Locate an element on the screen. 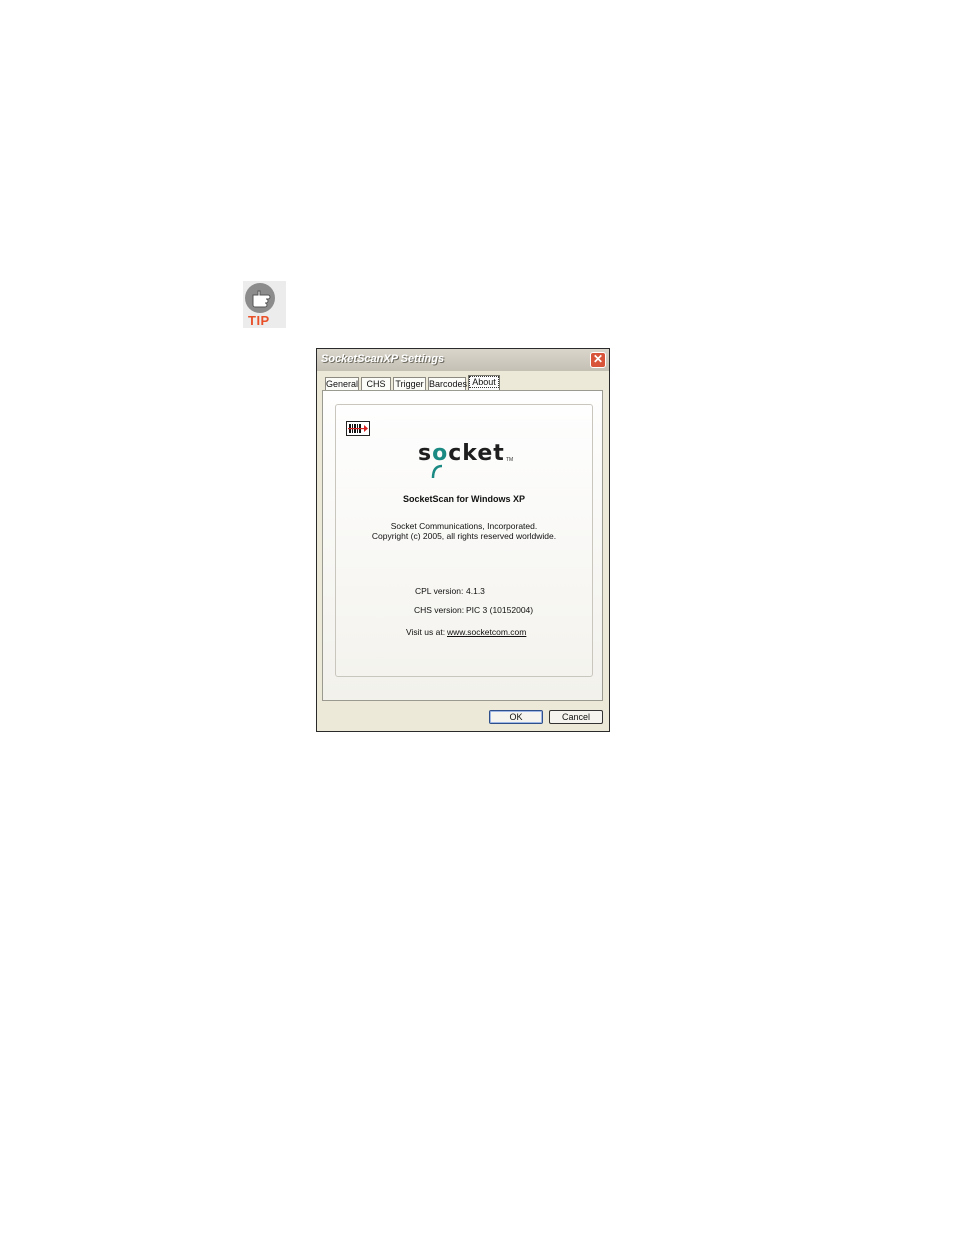 This screenshot has width=954, height=1235. ok-button: OK is located at coordinates (516, 717).